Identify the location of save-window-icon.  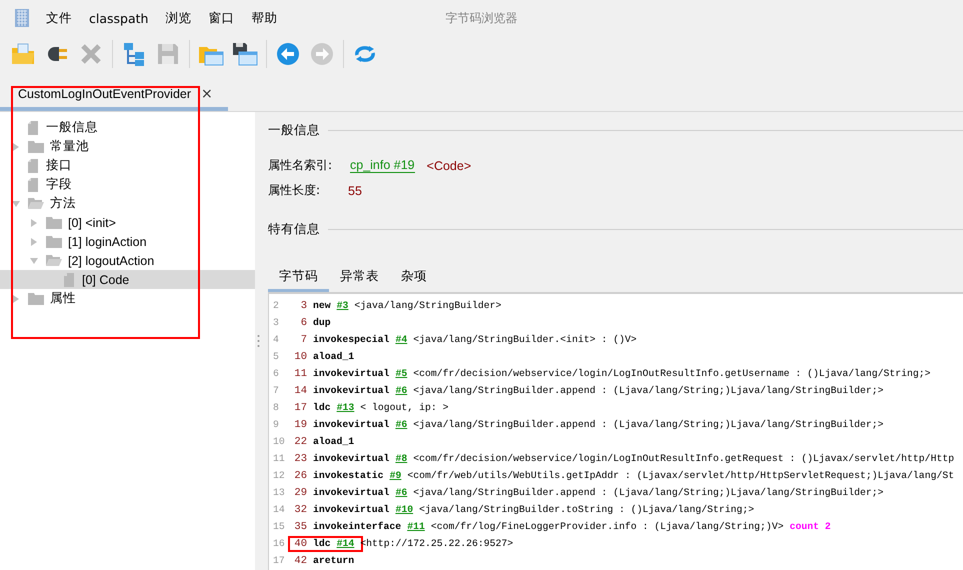
(245, 54).